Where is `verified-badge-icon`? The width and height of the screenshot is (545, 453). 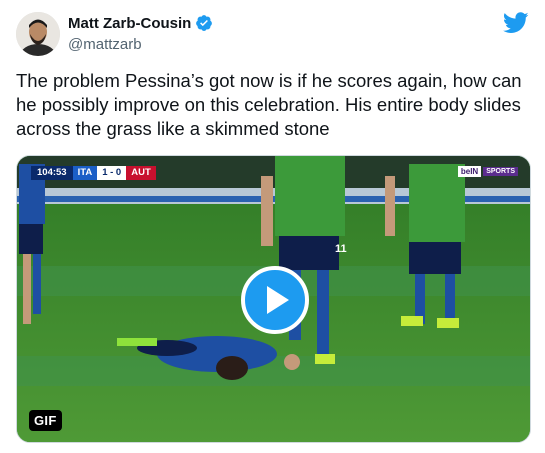
verified-badge-icon is located at coordinates (204, 23).